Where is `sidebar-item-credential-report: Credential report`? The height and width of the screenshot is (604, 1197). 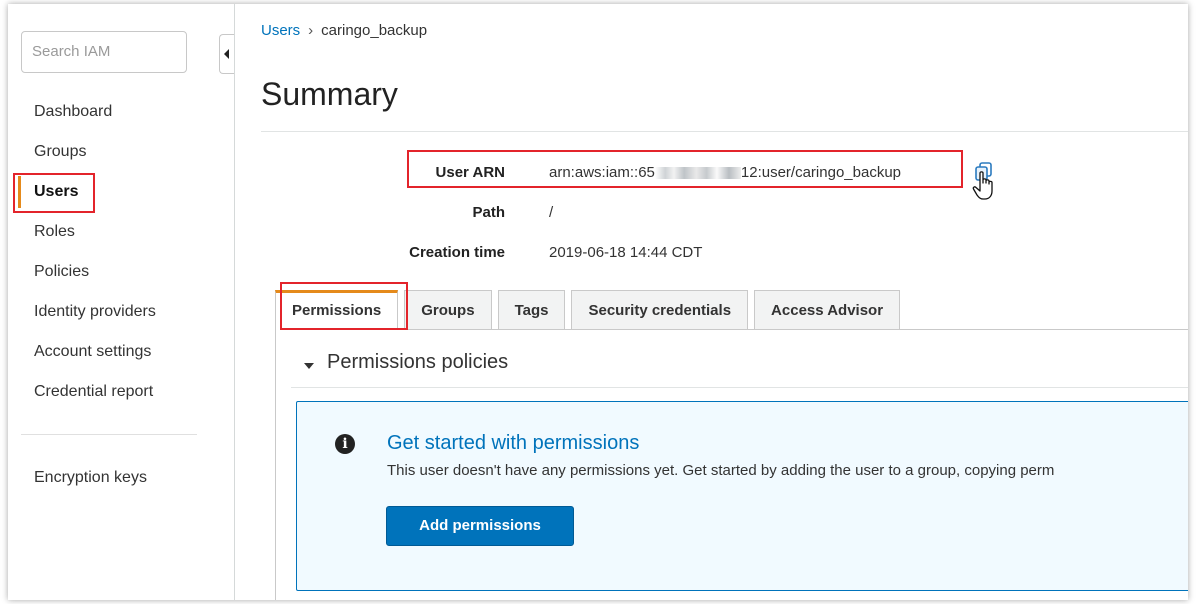
sidebar-item-credential-report: Credential report is located at coordinates (121, 399).